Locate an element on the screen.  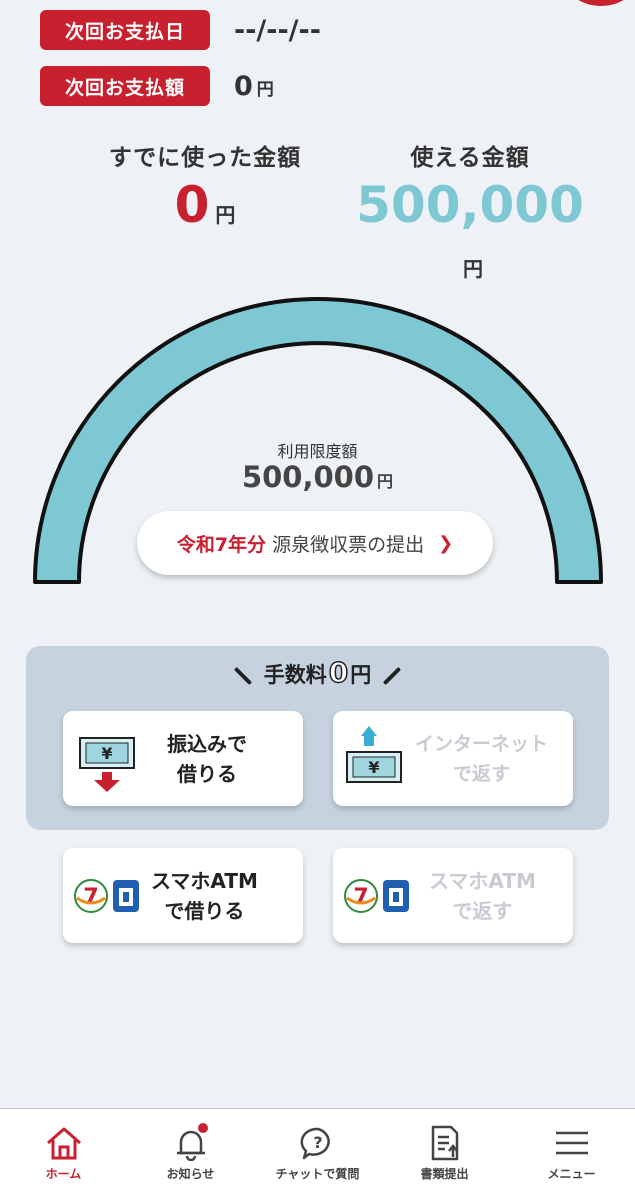
used-amount-value: 0円 is located at coordinates (205, 205).